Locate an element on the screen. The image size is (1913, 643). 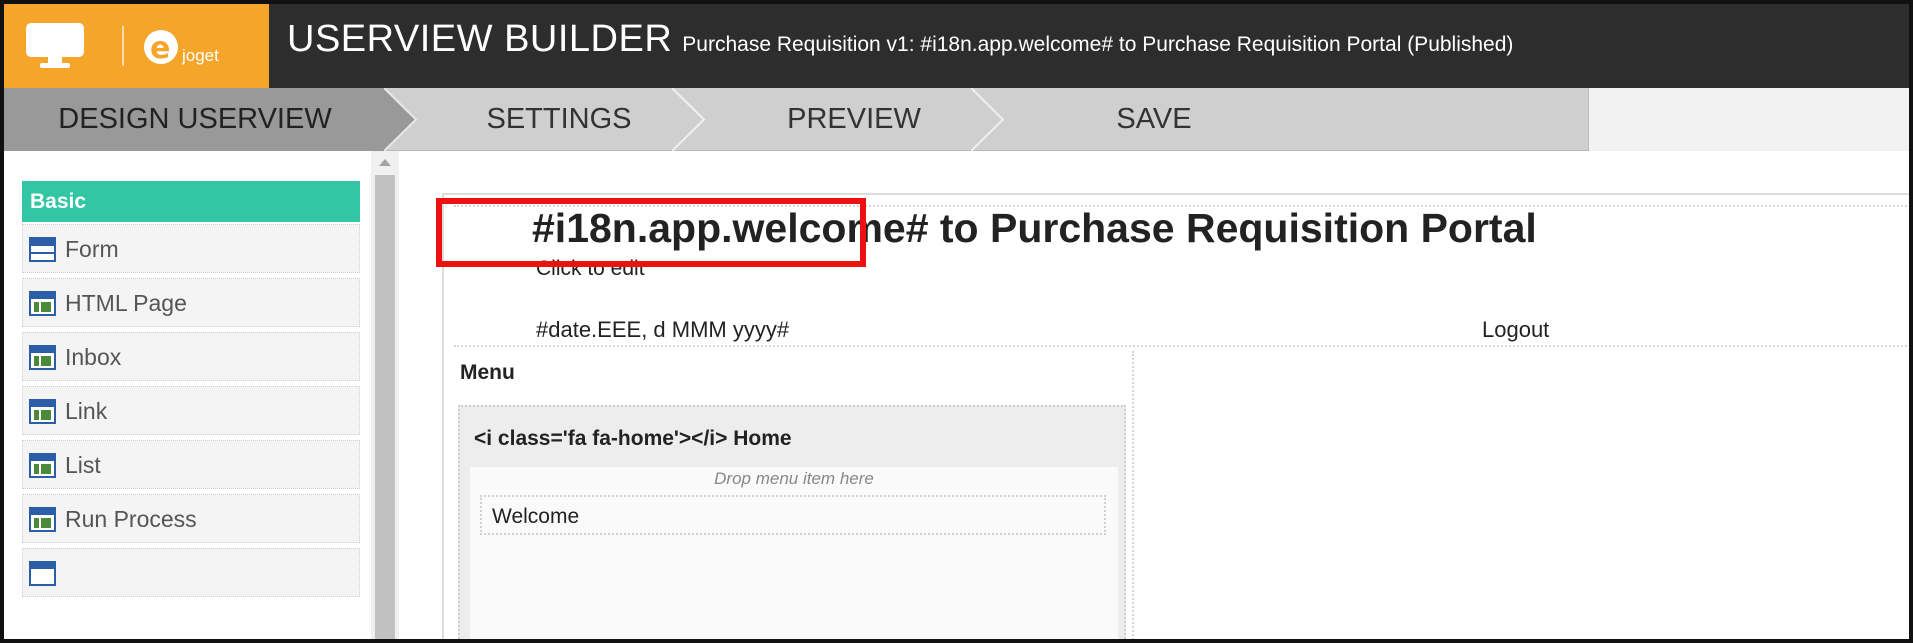
date-format-text: #date.EEE, d MMM yyyy# is located at coordinates (663, 329).